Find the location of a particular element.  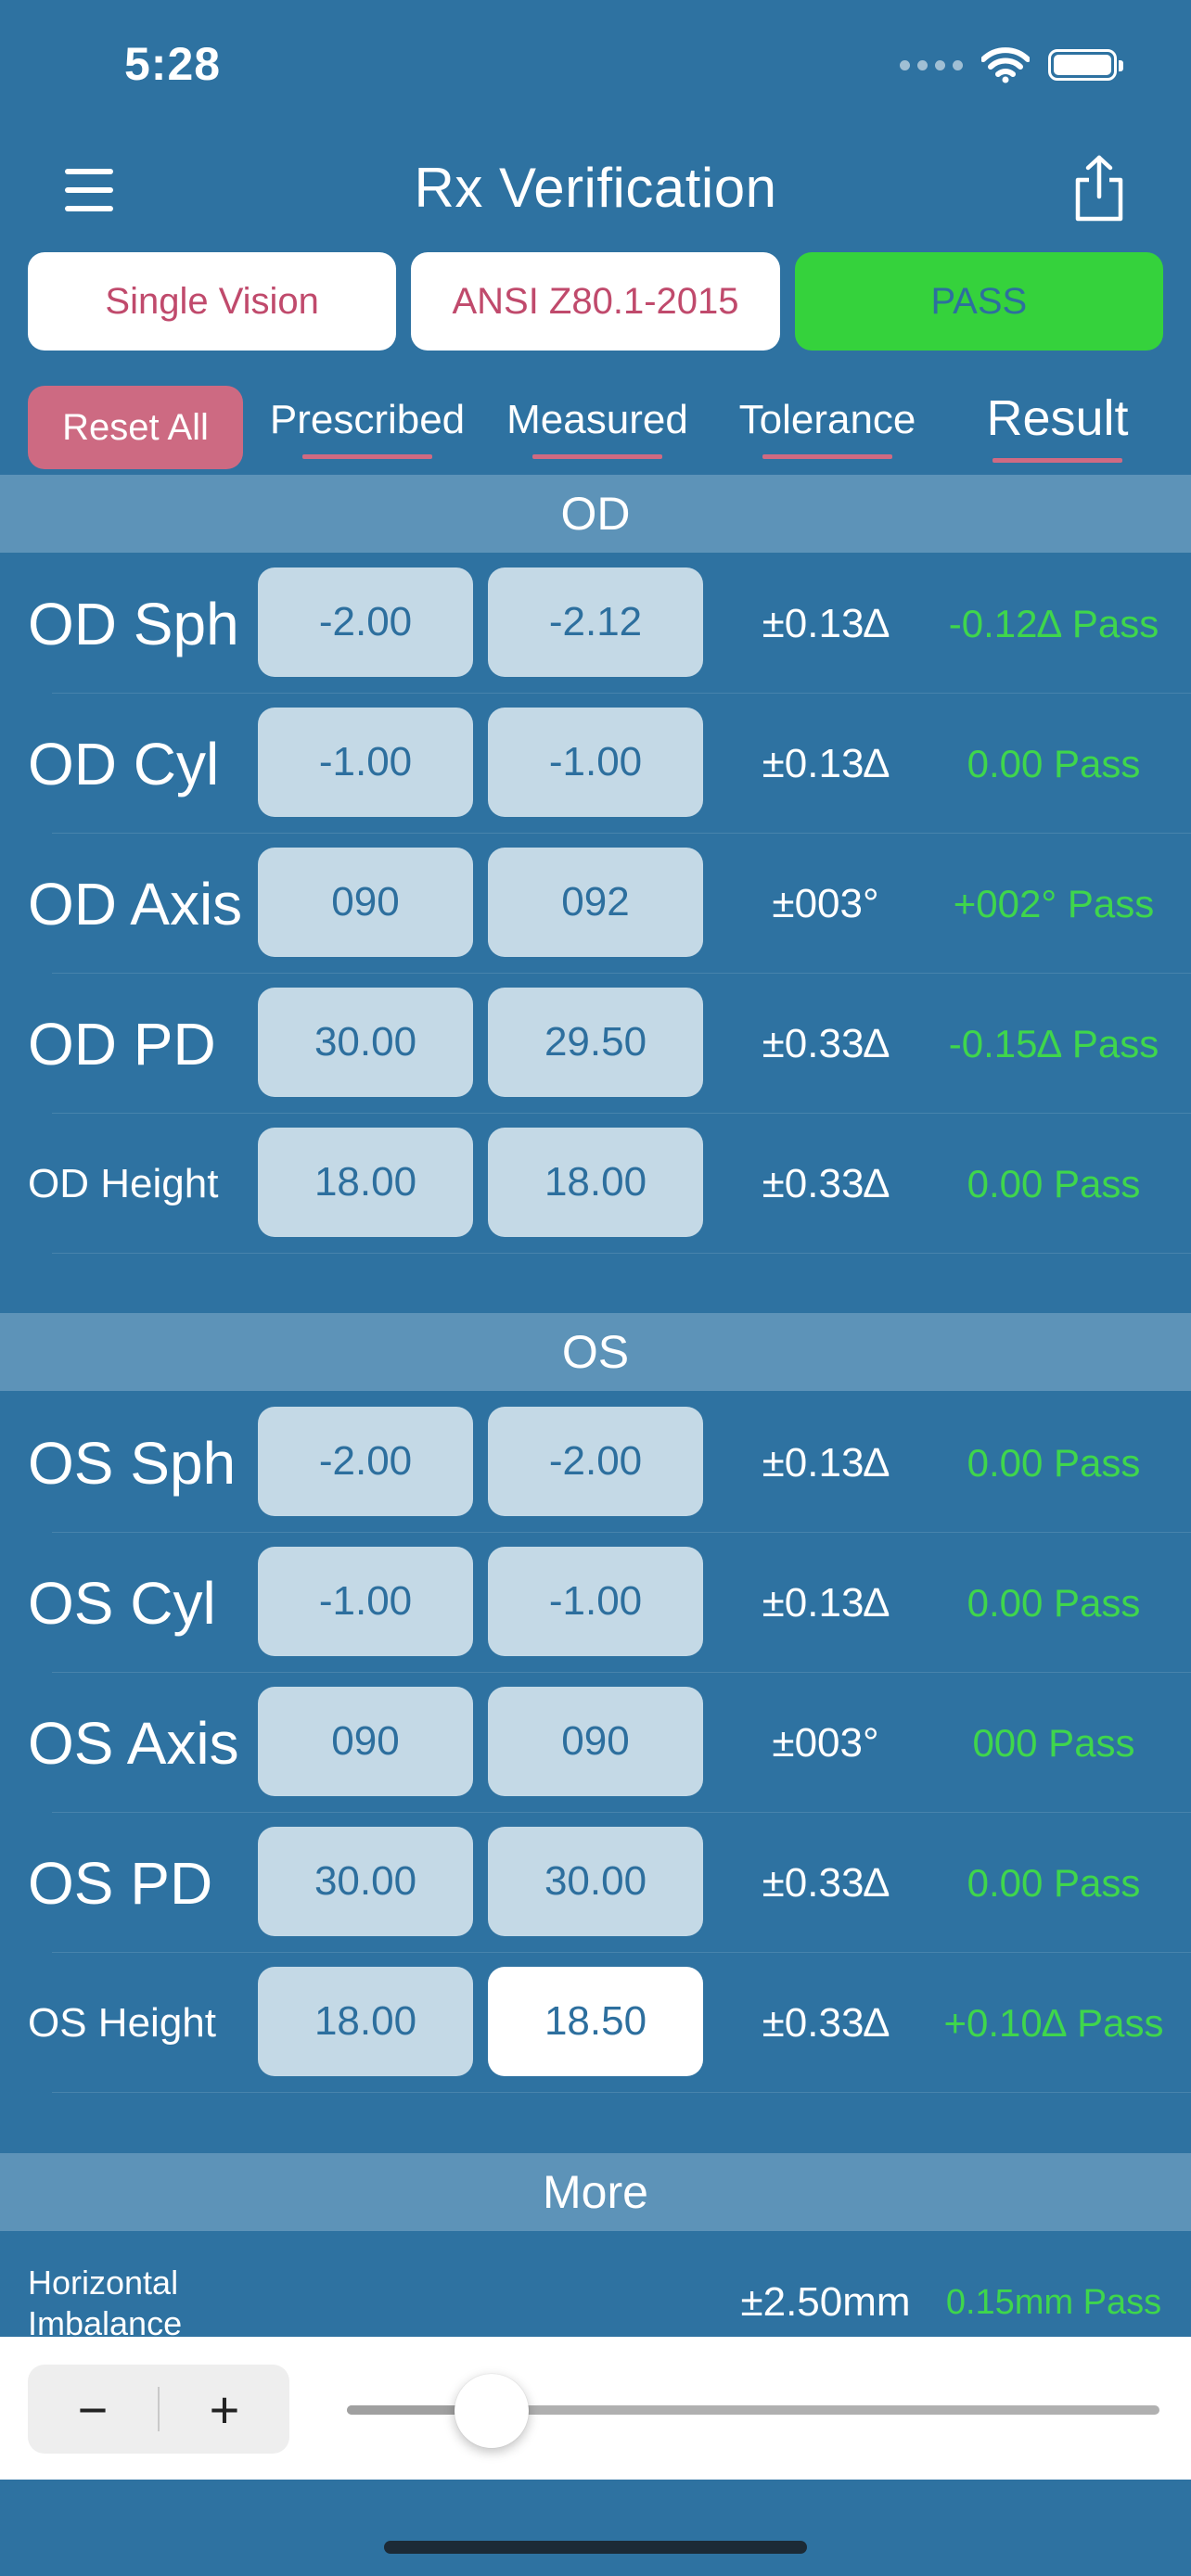

row-label: OD Sph is located at coordinates (133, 624).